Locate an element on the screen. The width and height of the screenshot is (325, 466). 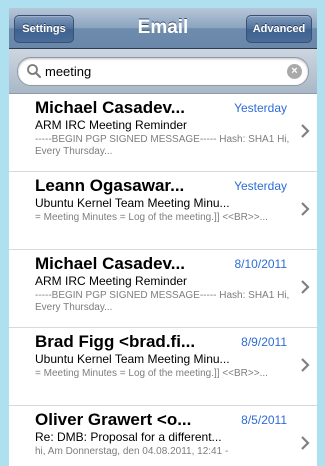
settings-button: Settings is located at coordinates (44, 29).